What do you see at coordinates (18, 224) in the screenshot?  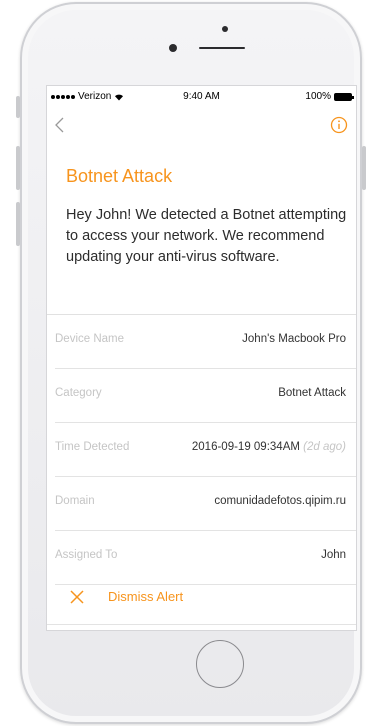 I see `volume-down-button` at bounding box center [18, 224].